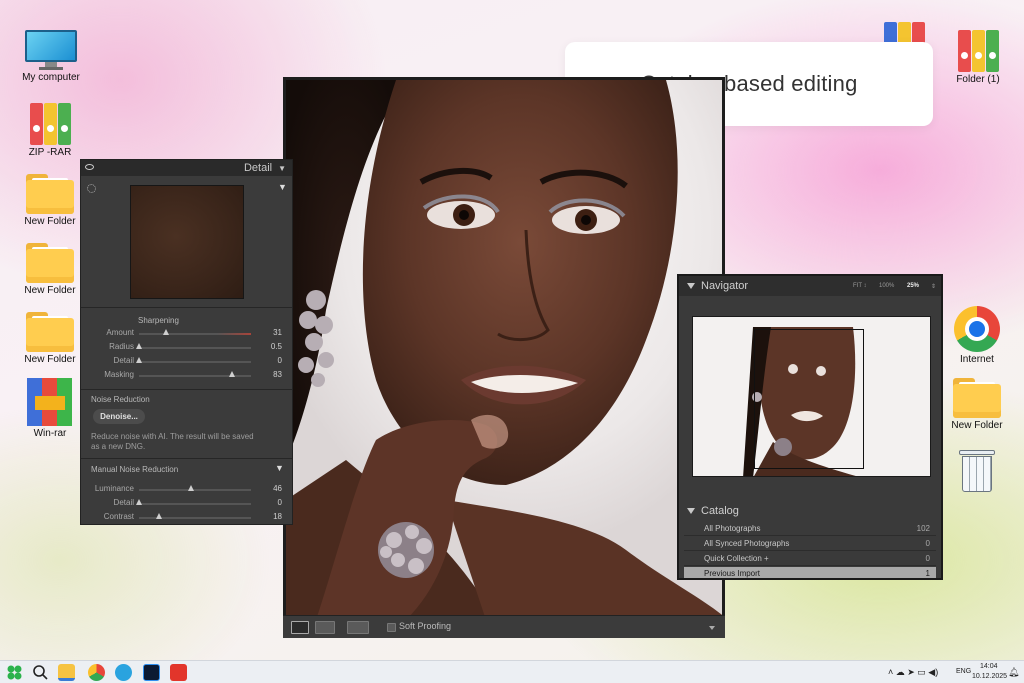 This screenshot has width=1024, height=683. Describe the element at coordinates (913, 286) in the screenshot. I see `zoom-25-option: 25%` at that location.